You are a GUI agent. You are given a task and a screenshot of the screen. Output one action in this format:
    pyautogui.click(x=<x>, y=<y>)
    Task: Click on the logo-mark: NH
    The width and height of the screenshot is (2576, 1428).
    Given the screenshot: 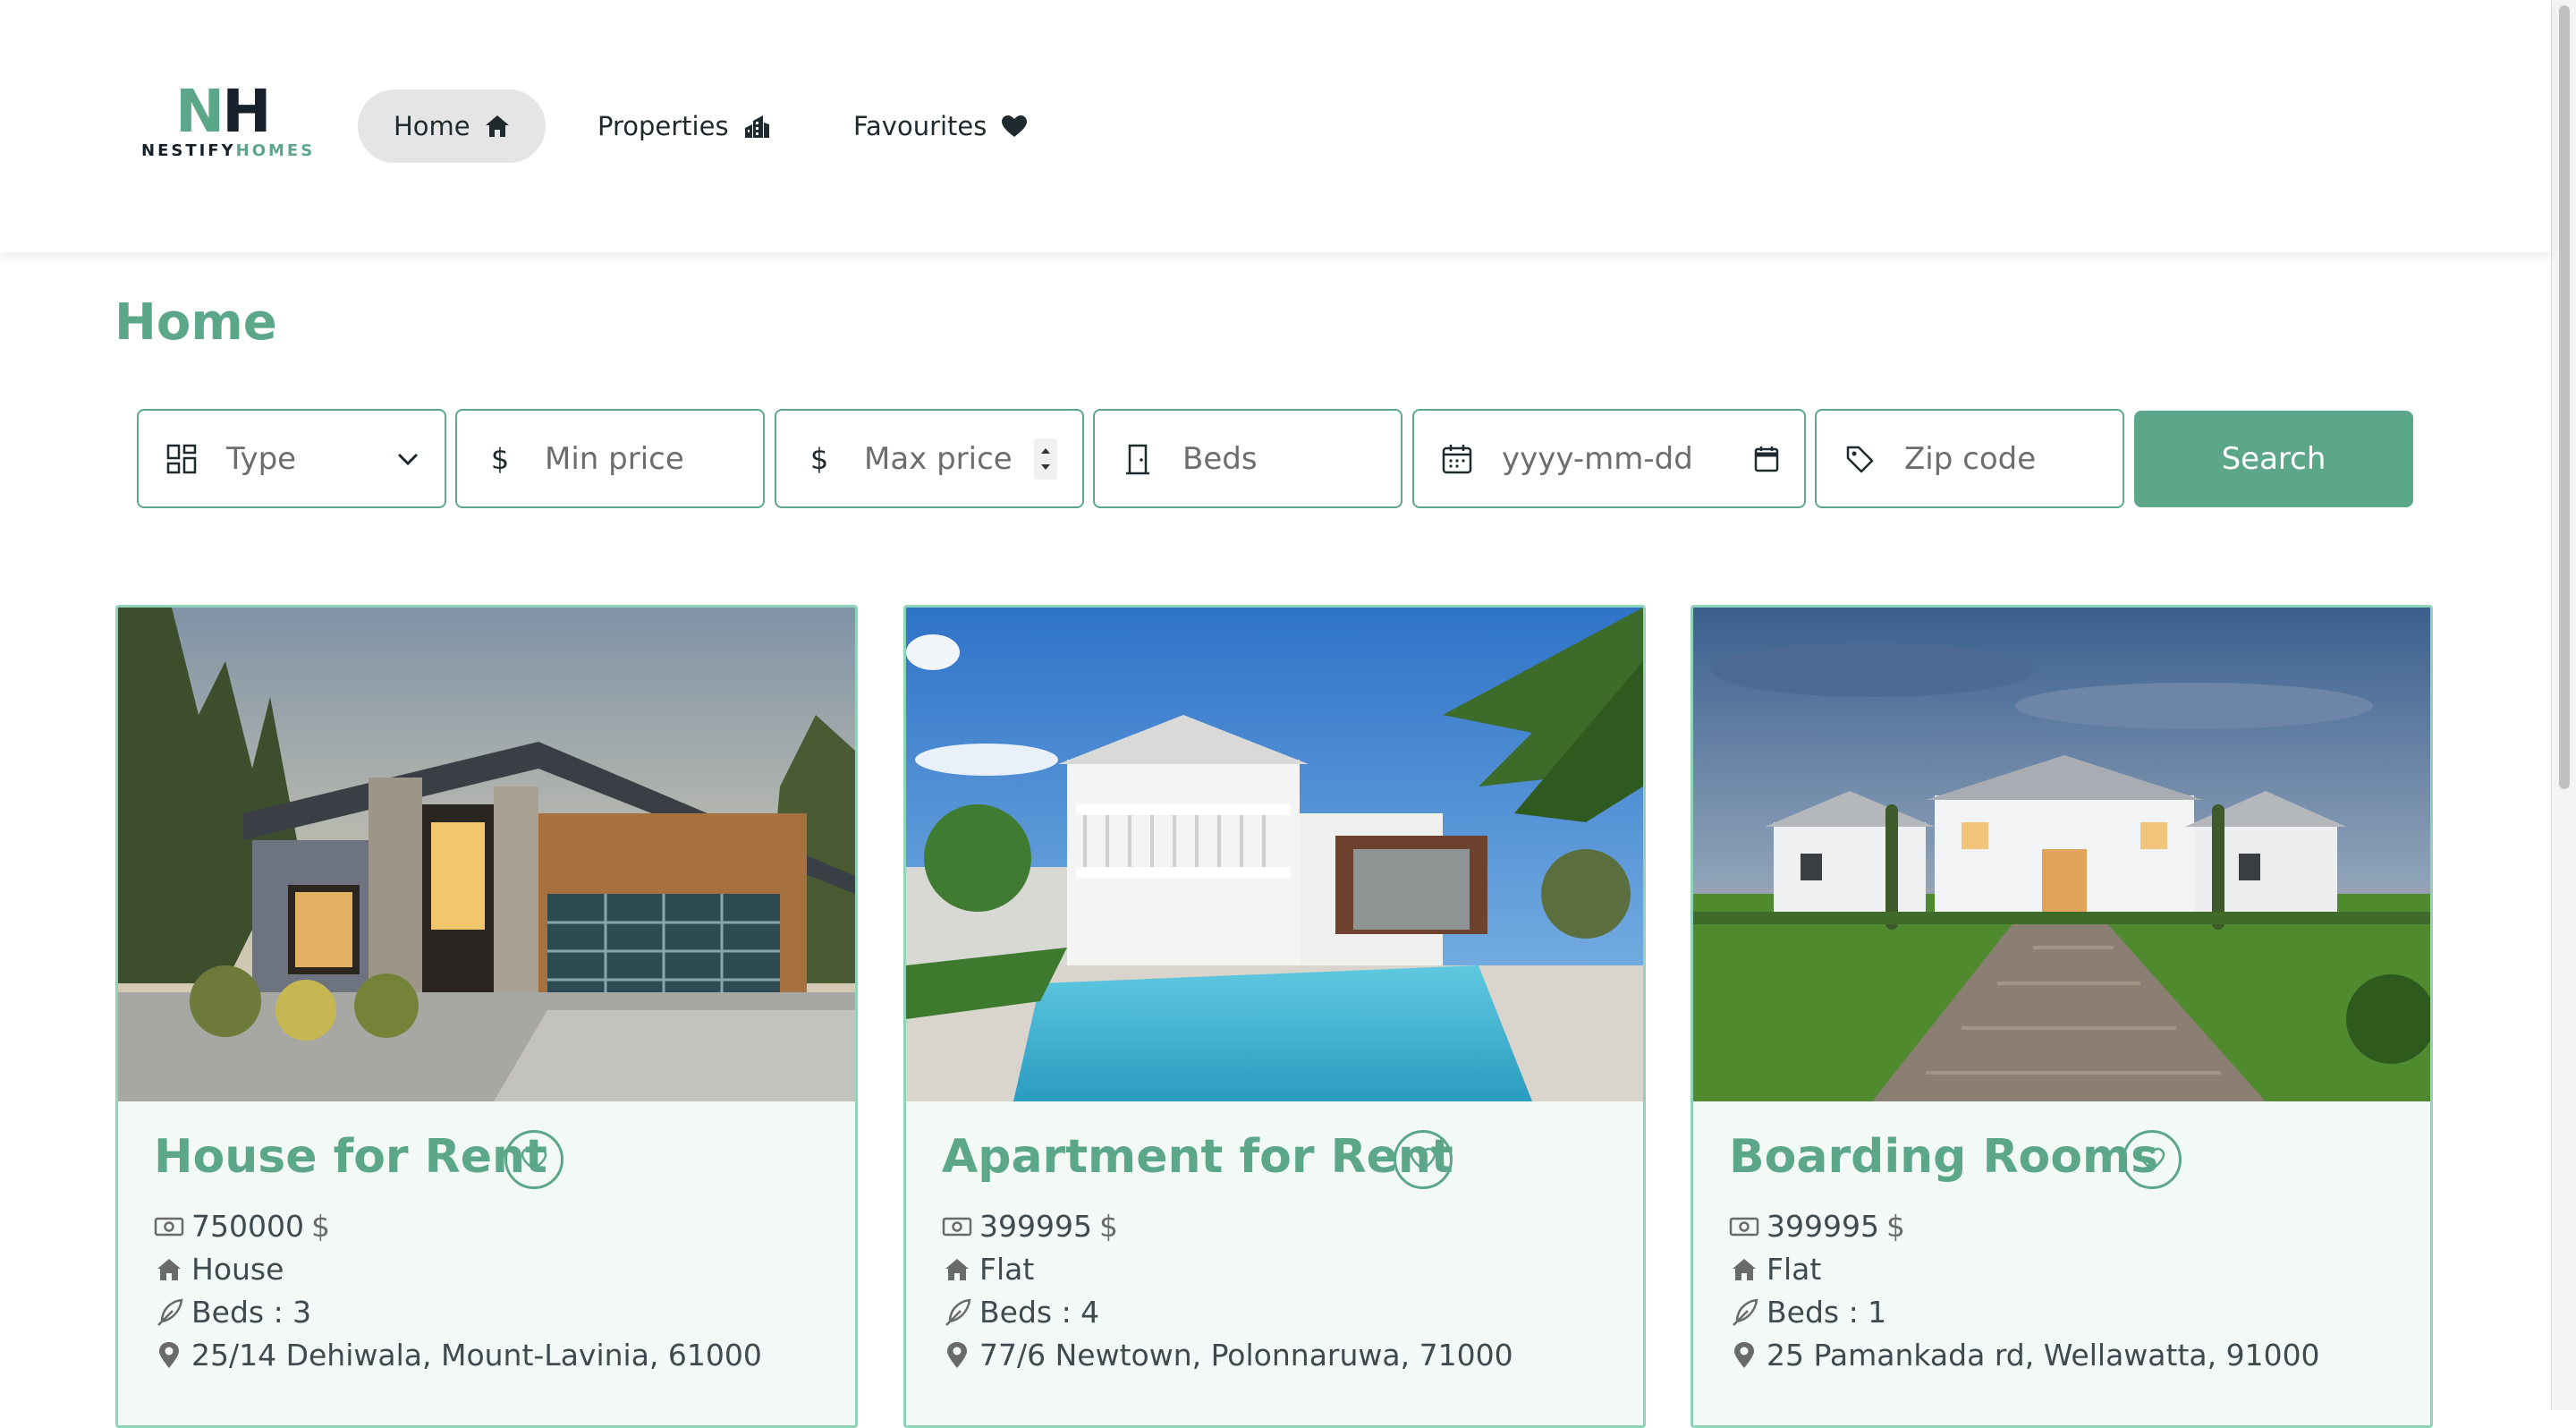 What is the action you would take?
    pyautogui.click(x=223, y=111)
    